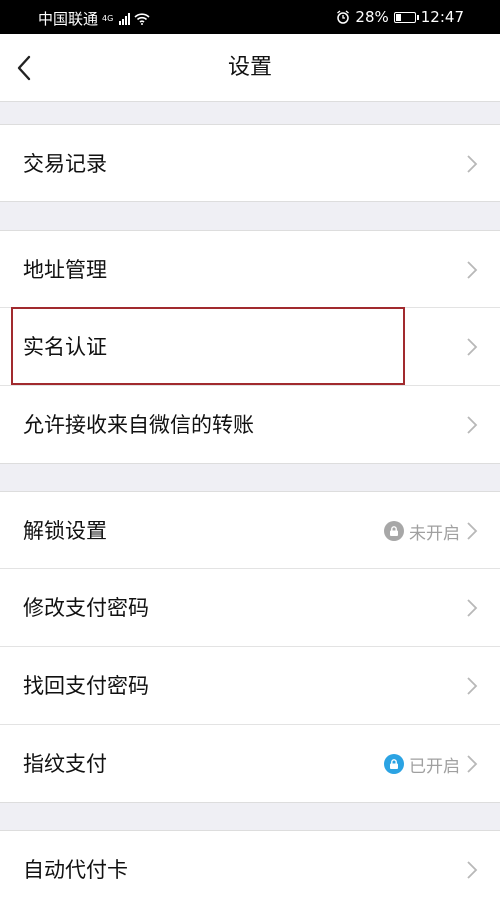  Describe the element at coordinates (250, 530) in the screenshot. I see `settings-item-unlock-settings: 解锁设置 未开启` at that location.